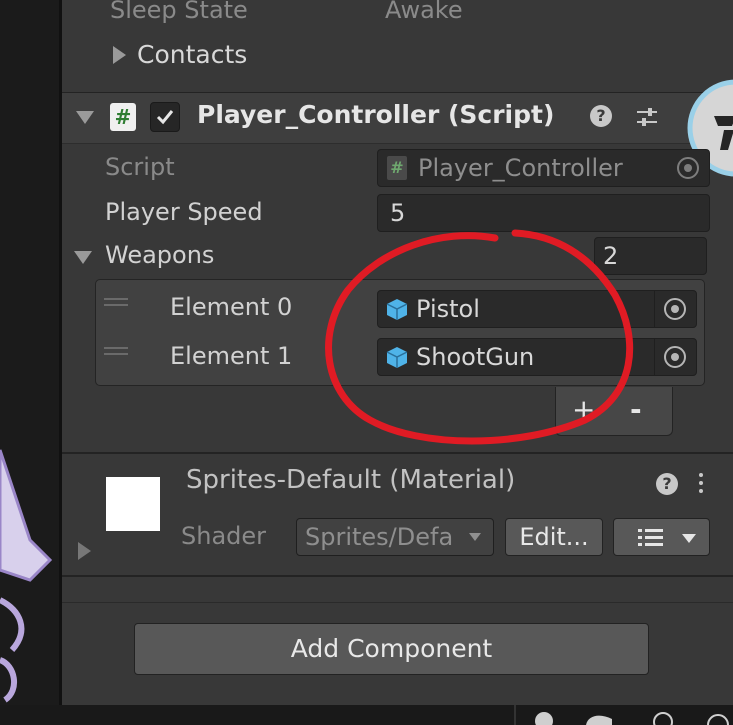 This screenshot has height=725, width=733. What do you see at coordinates (31, 352) in the screenshot?
I see `scene-view-edge` at bounding box center [31, 352].